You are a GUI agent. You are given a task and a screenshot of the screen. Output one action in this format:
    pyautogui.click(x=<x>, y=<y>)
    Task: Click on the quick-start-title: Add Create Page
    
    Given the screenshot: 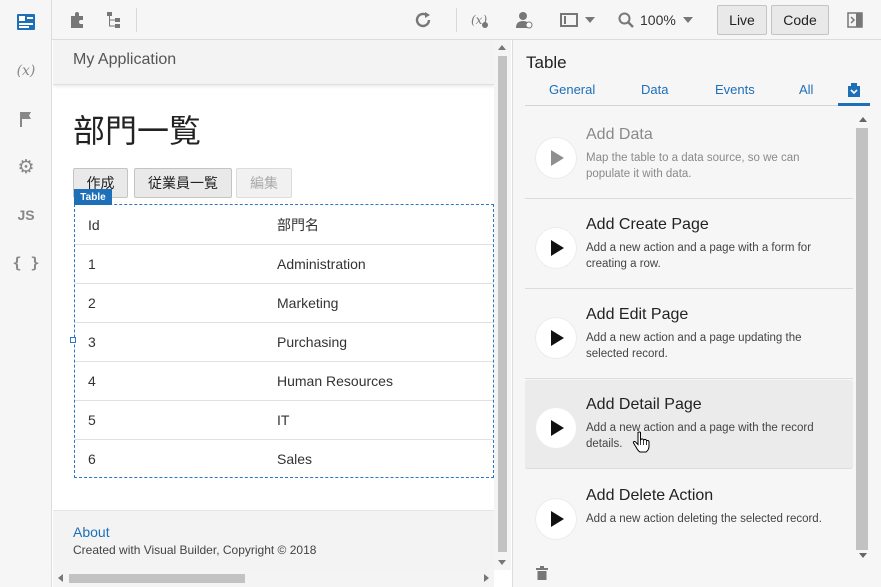 What is the action you would take?
    pyautogui.click(x=647, y=224)
    